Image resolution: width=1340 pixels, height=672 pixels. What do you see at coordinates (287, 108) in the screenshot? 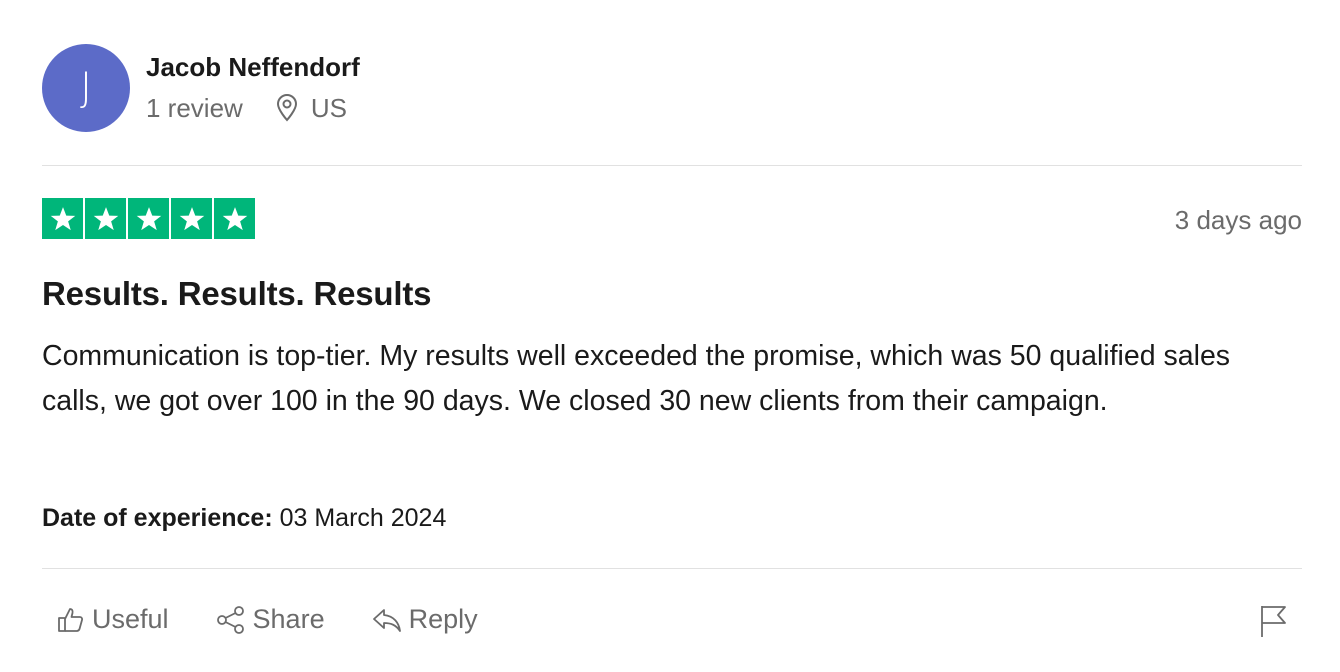
I see `location-pin-icon` at bounding box center [287, 108].